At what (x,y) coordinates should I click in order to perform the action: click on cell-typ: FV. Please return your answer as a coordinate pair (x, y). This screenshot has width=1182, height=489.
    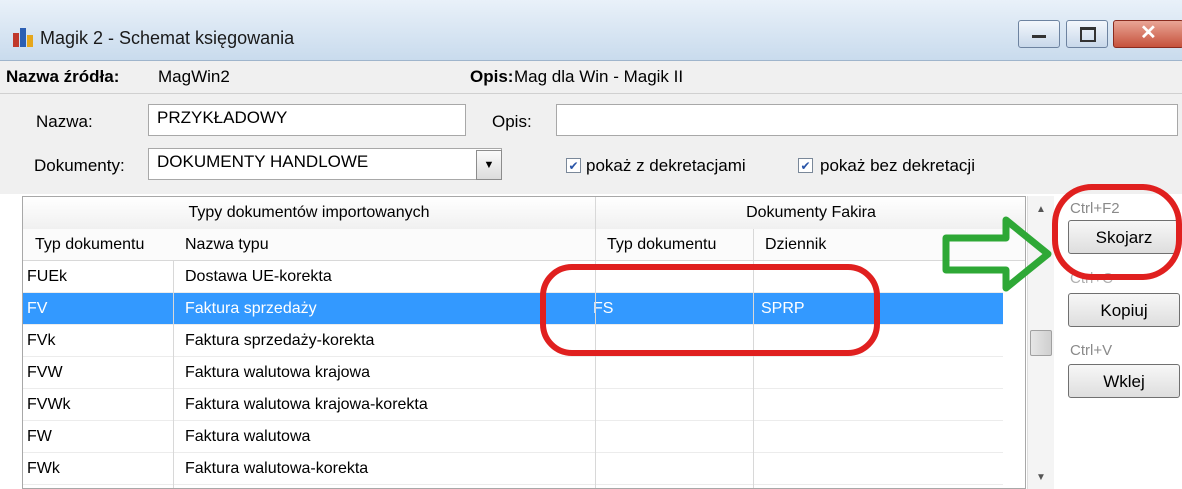
    Looking at the image, I should click on (37, 308).